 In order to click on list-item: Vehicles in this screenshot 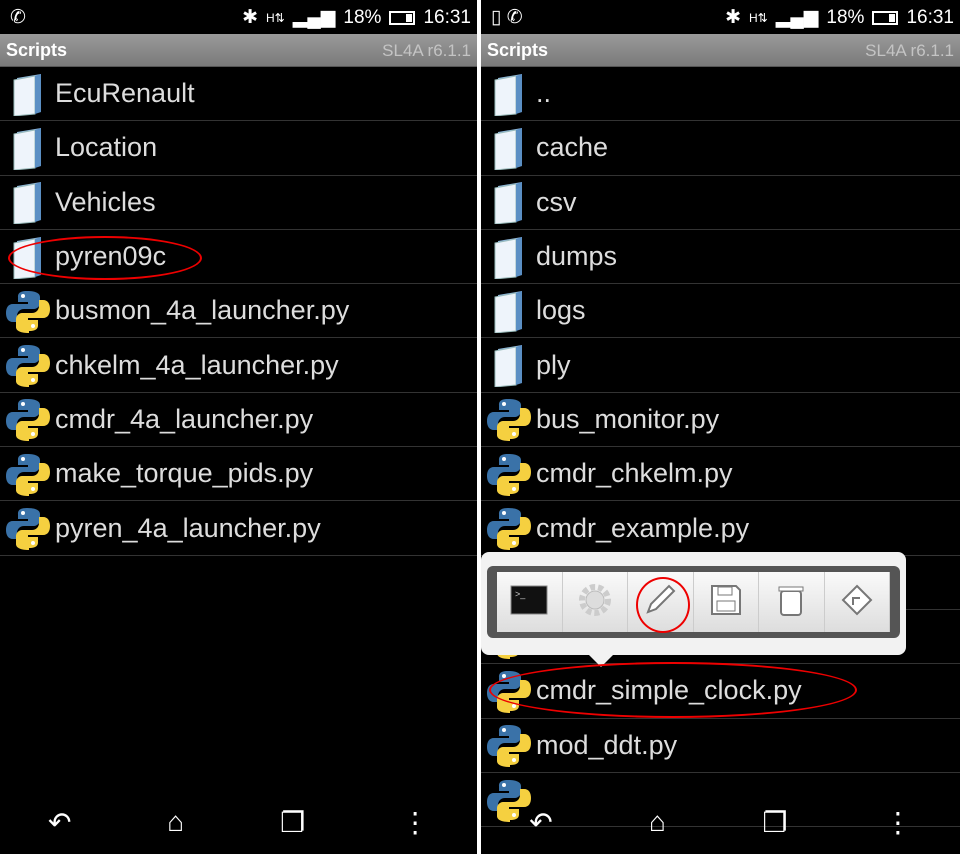, I will do `click(238, 203)`.